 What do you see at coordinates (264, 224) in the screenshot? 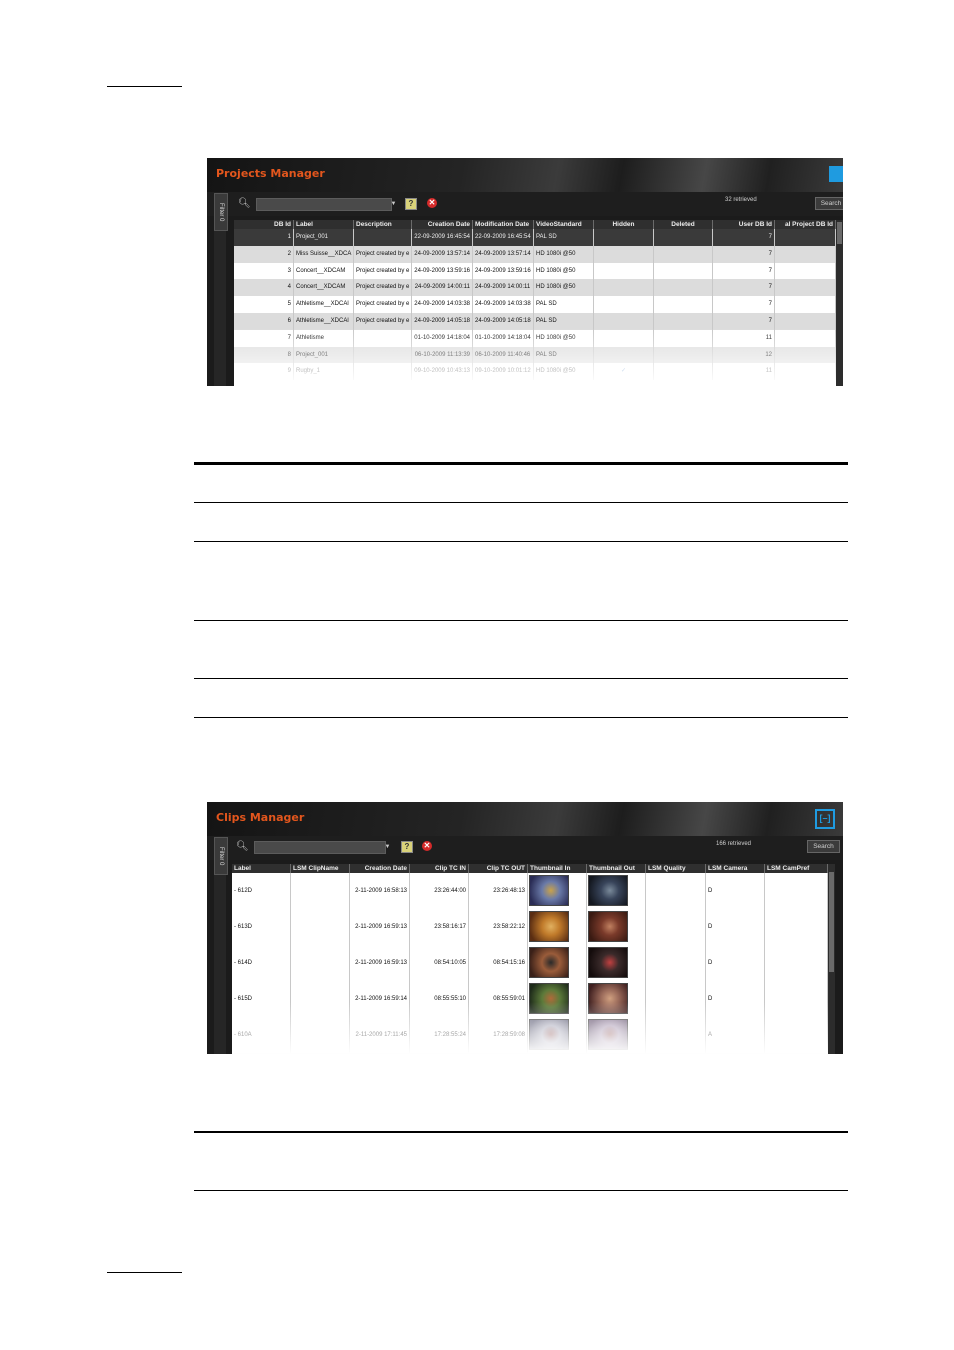
I see `column-header-id: DB Id` at bounding box center [264, 224].